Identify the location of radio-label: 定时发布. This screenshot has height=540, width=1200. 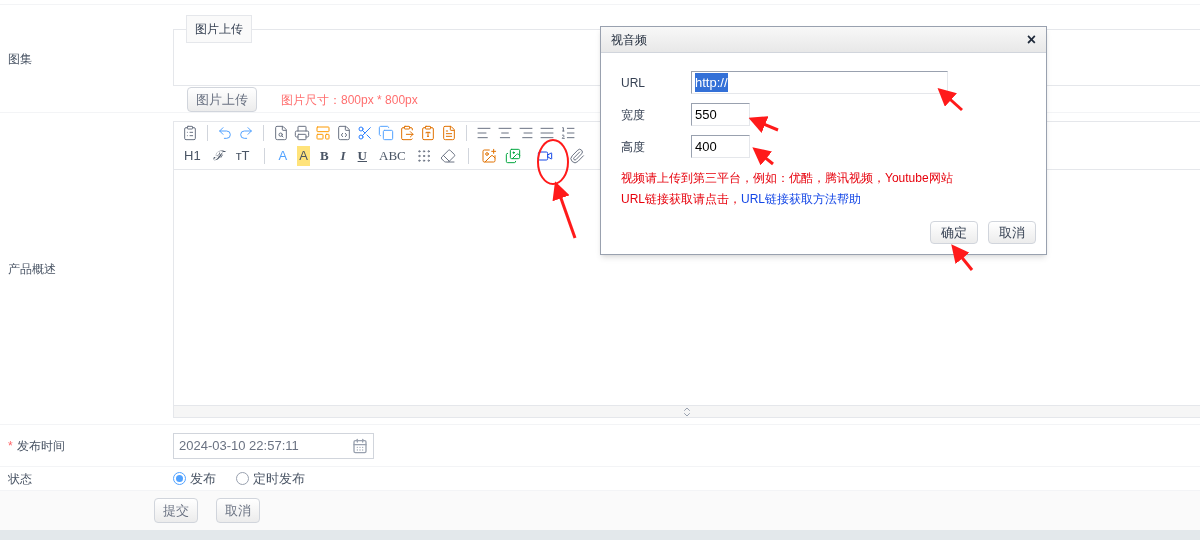
(279, 478).